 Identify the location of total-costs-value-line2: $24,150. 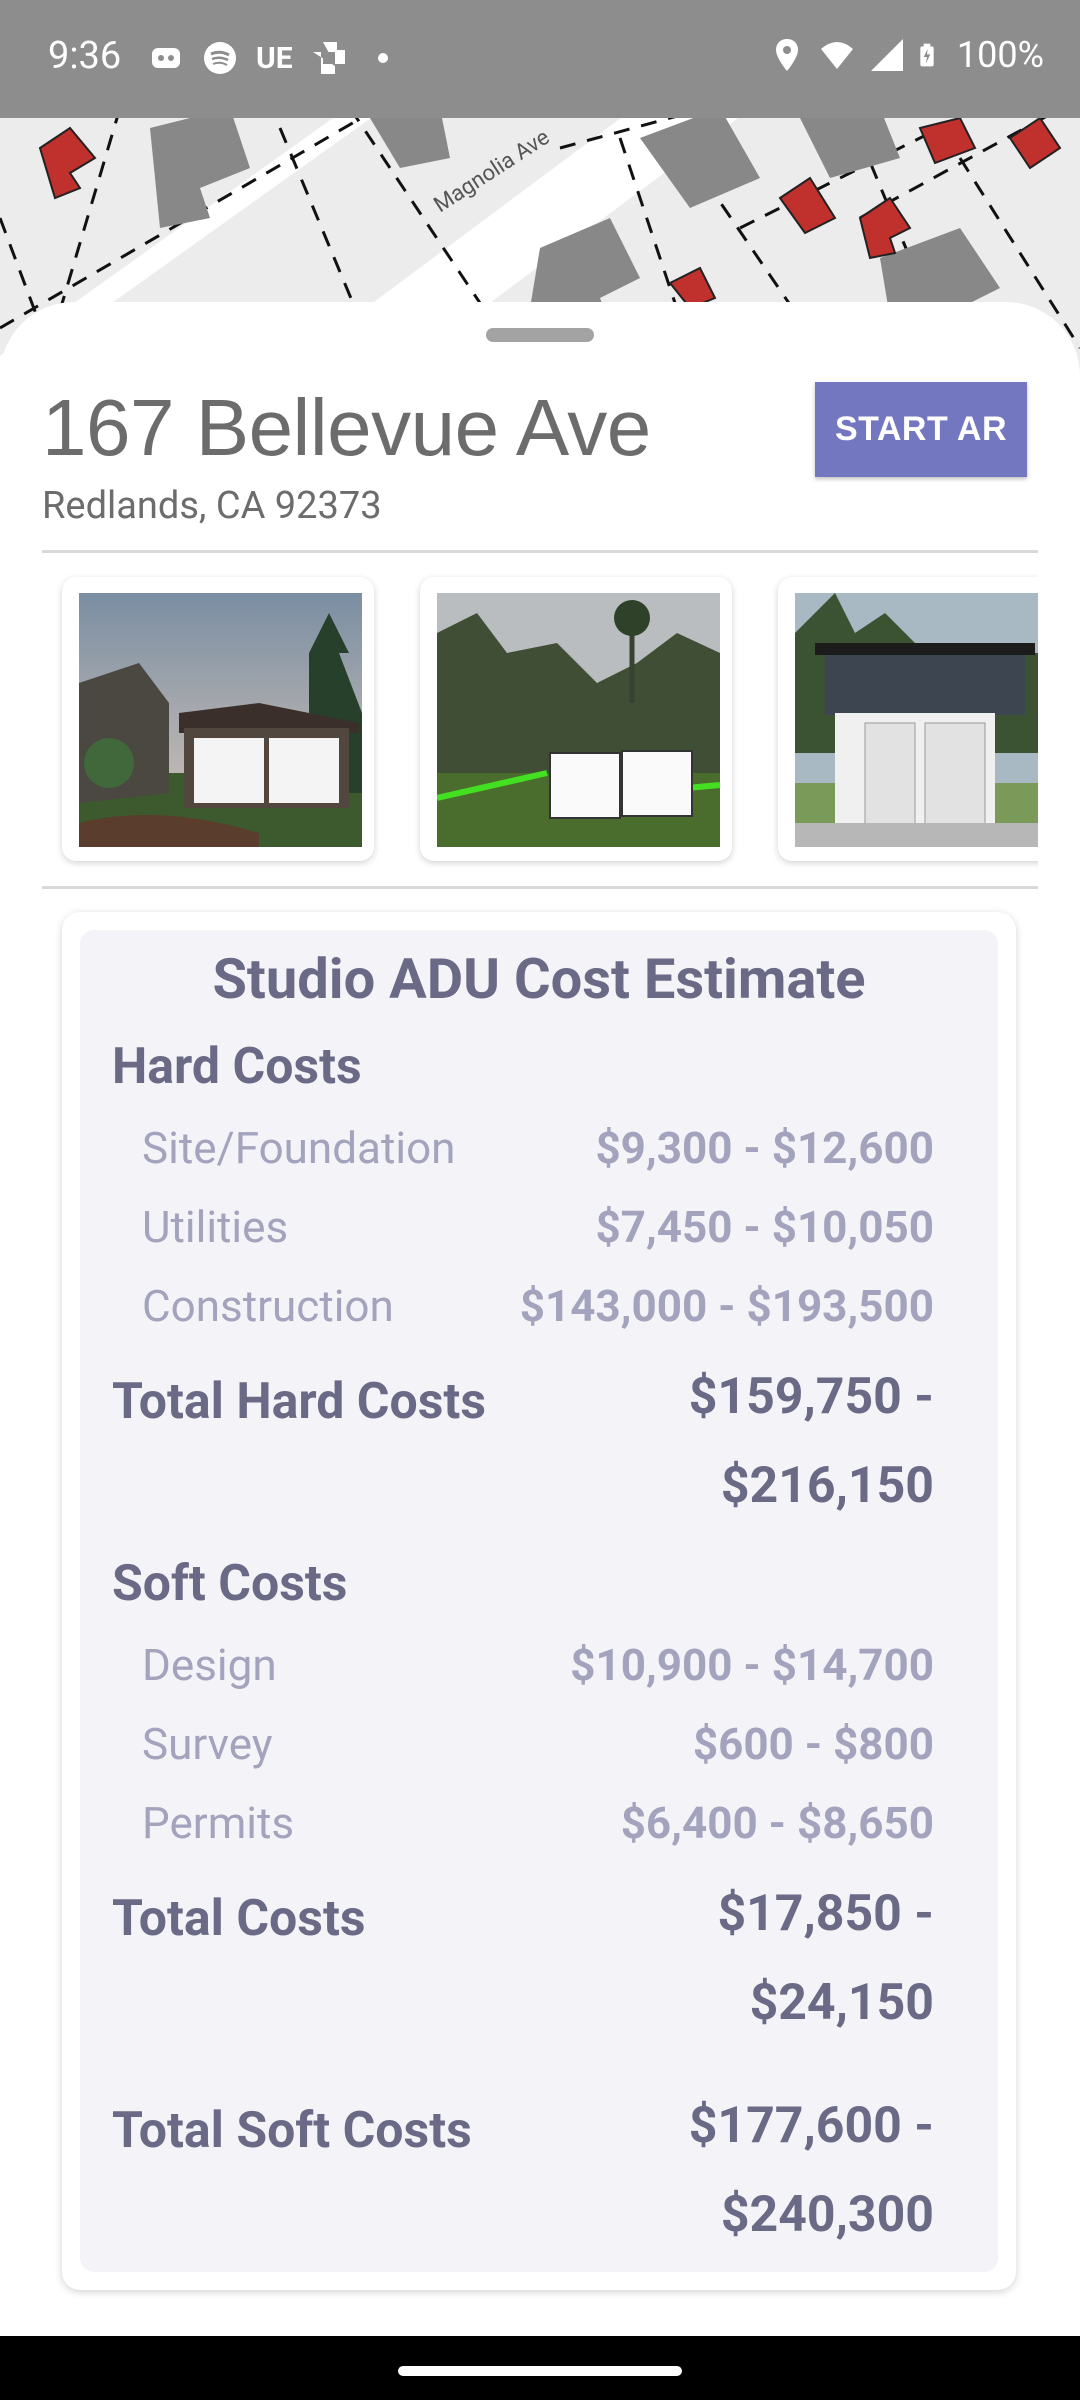
(841, 2003).